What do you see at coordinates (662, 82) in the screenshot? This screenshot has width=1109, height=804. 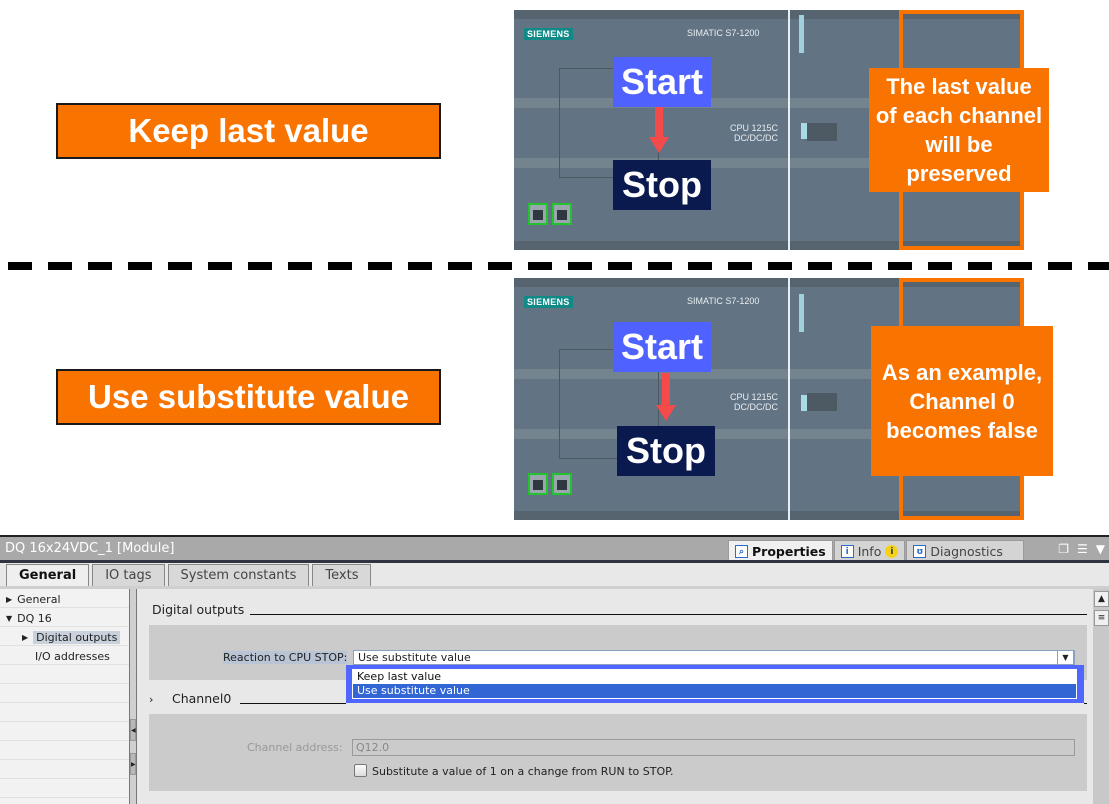 I see `start-label-top: Start` at bounding box center [662, 82].